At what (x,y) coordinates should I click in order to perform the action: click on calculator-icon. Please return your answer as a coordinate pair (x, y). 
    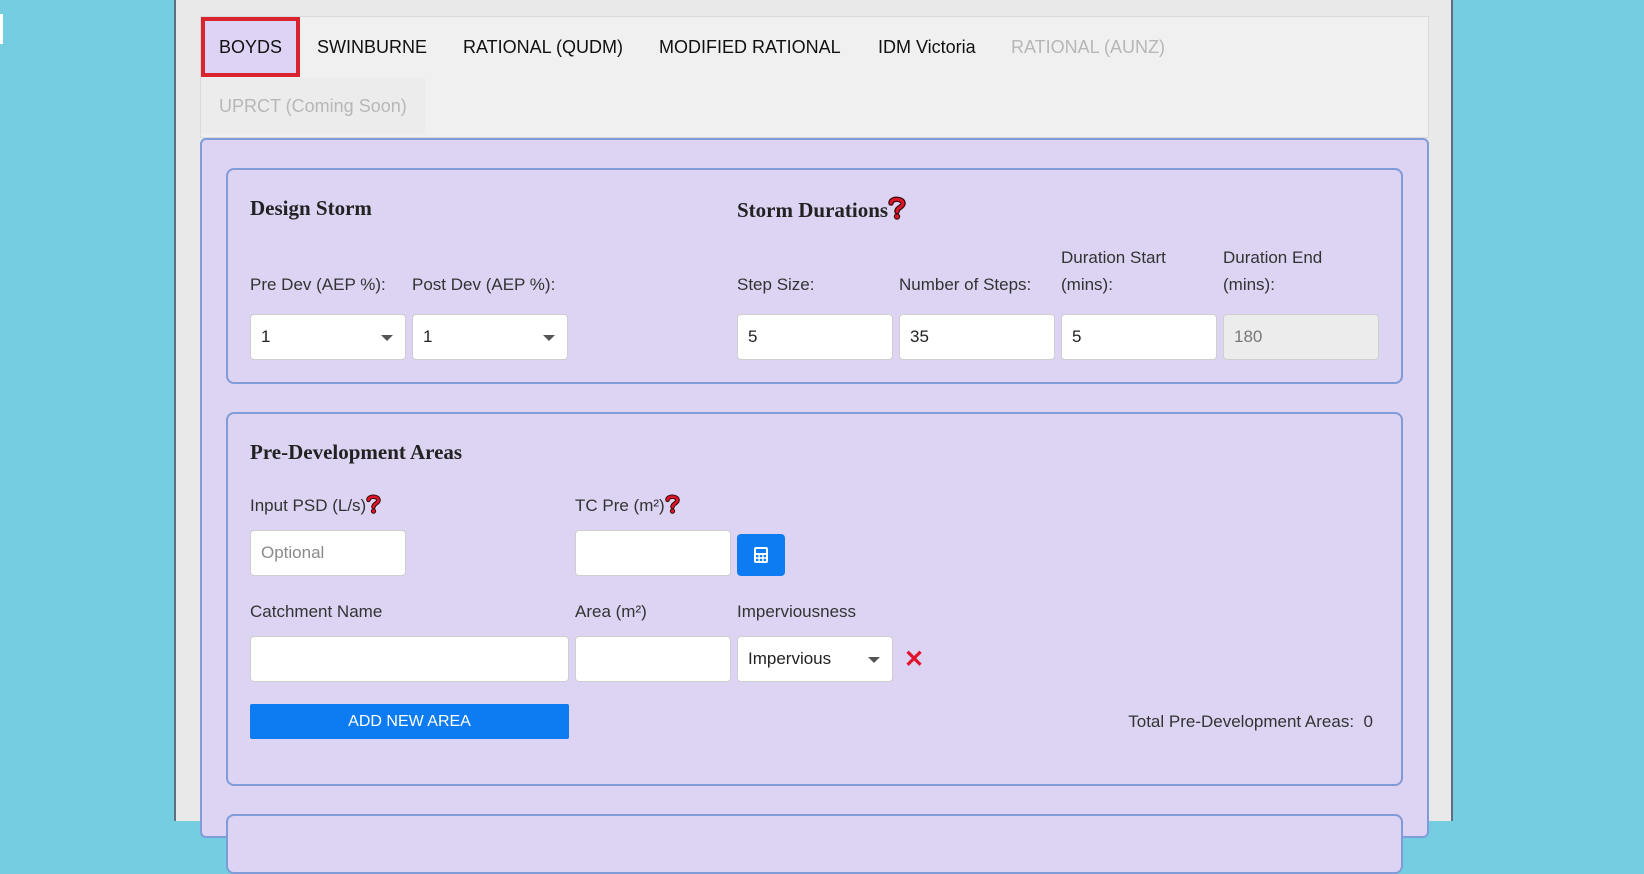
    Looking at the image, I should click on (761, 555).